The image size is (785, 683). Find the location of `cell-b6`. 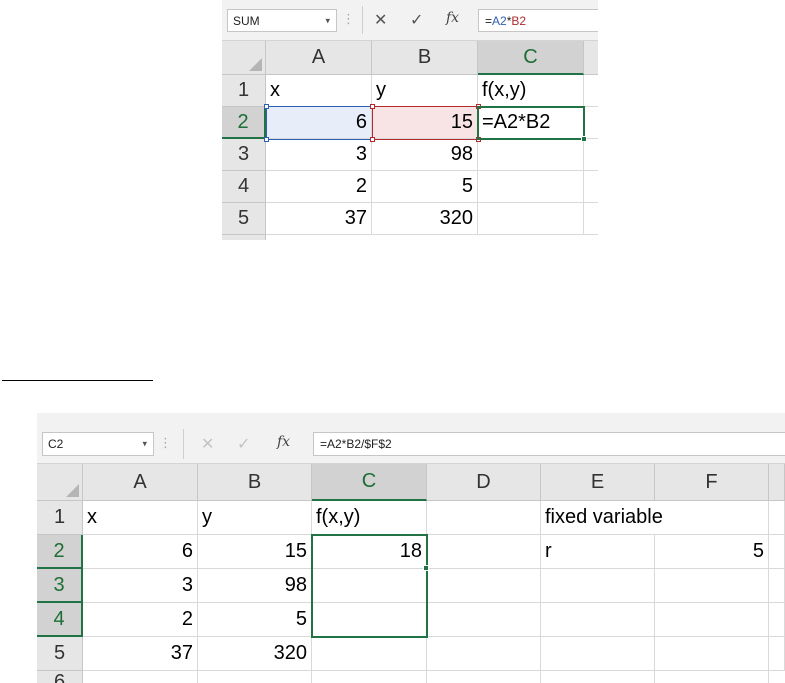

cell-b6 is located at coordinates (255, 677).